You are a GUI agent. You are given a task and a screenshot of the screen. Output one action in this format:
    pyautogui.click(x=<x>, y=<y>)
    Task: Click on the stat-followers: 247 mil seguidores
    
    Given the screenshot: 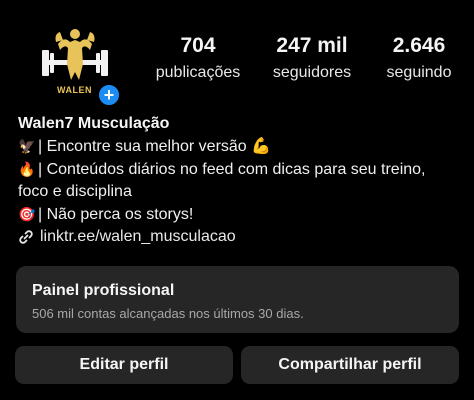 What is the action you would take?
    pyautogui.click(x=312, y=58)
    